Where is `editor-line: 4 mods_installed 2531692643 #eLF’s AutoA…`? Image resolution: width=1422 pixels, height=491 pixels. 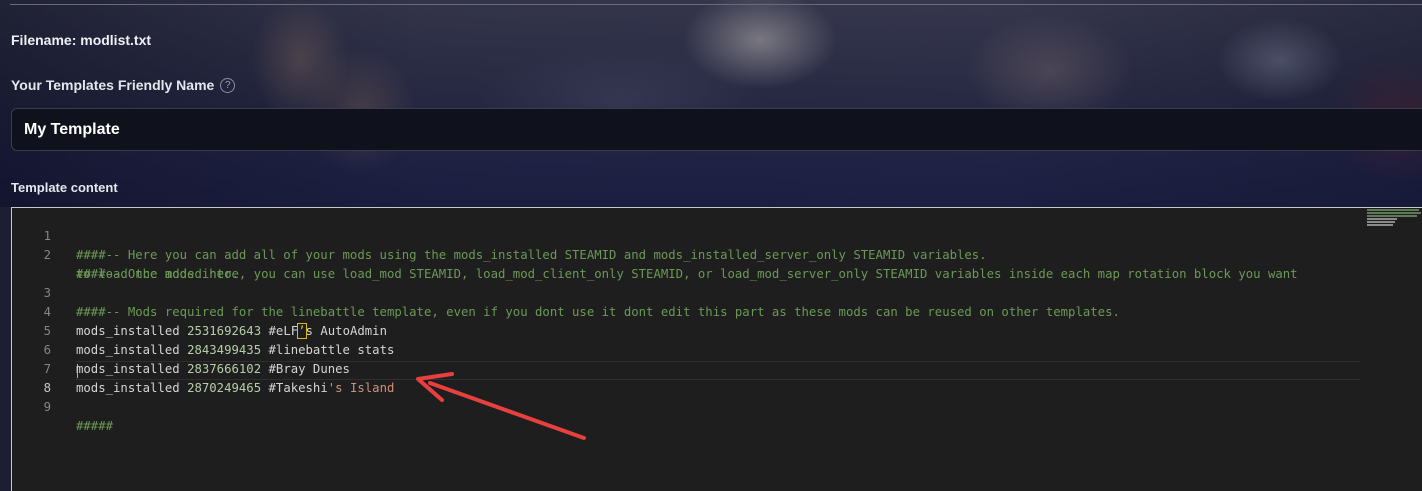 editor-line: 4 mods_installed 2531692643 #eLF’s AutoA… is located at coordinates (199, 311).